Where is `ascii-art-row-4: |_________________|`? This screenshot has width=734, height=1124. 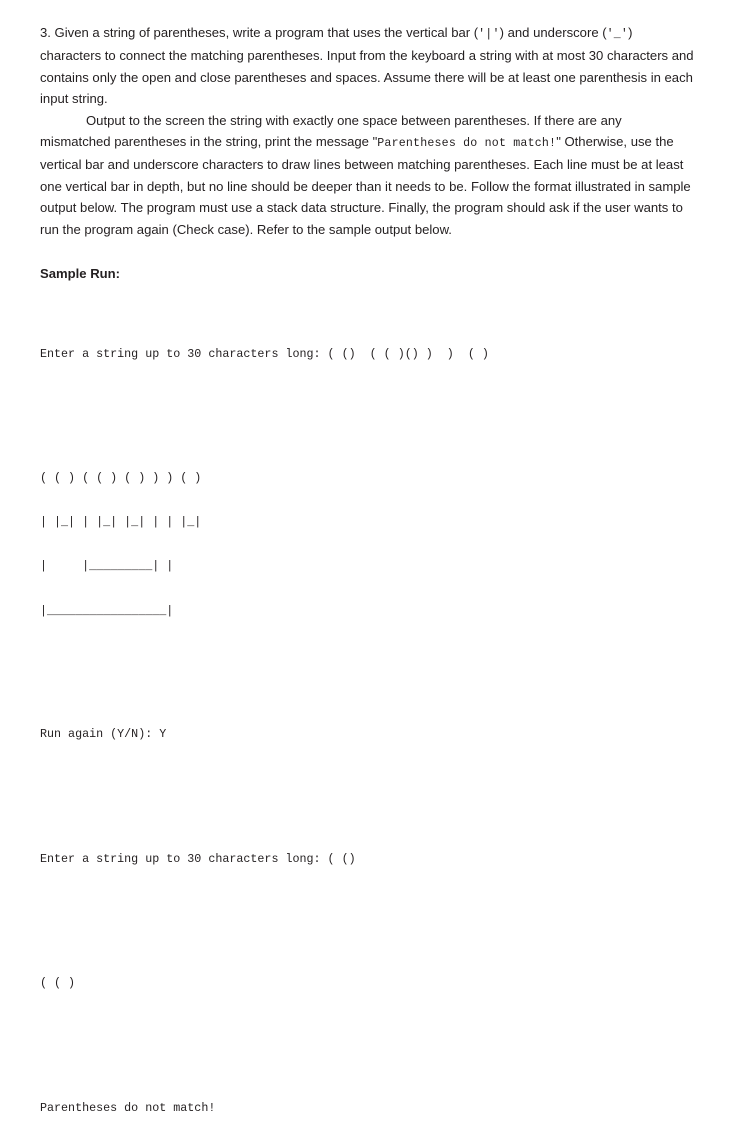 ascii-art-row-4: |_________________| is located at coordinates (107, 610).